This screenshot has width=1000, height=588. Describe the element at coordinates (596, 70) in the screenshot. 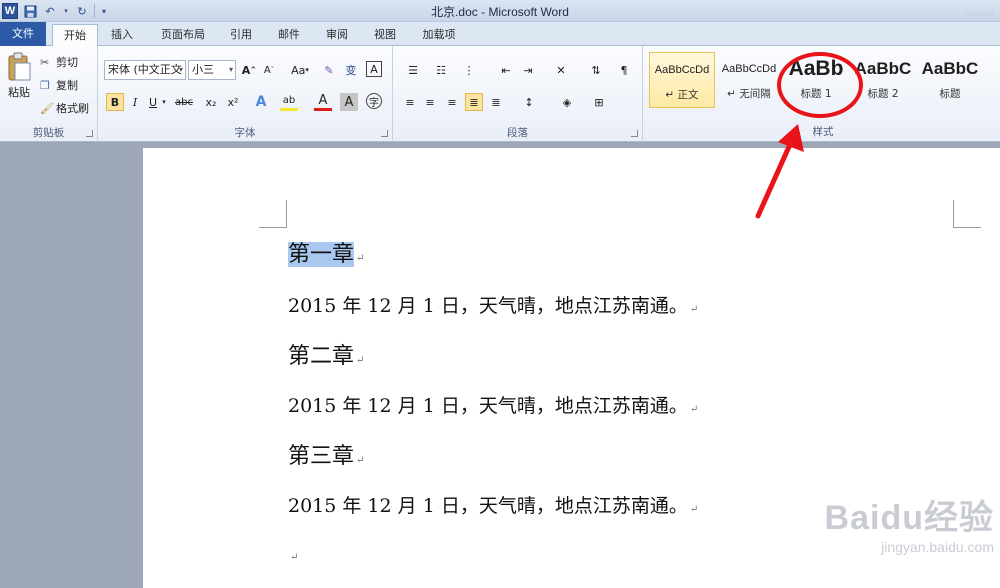

I see `sort-icon: ⇅` at that location.